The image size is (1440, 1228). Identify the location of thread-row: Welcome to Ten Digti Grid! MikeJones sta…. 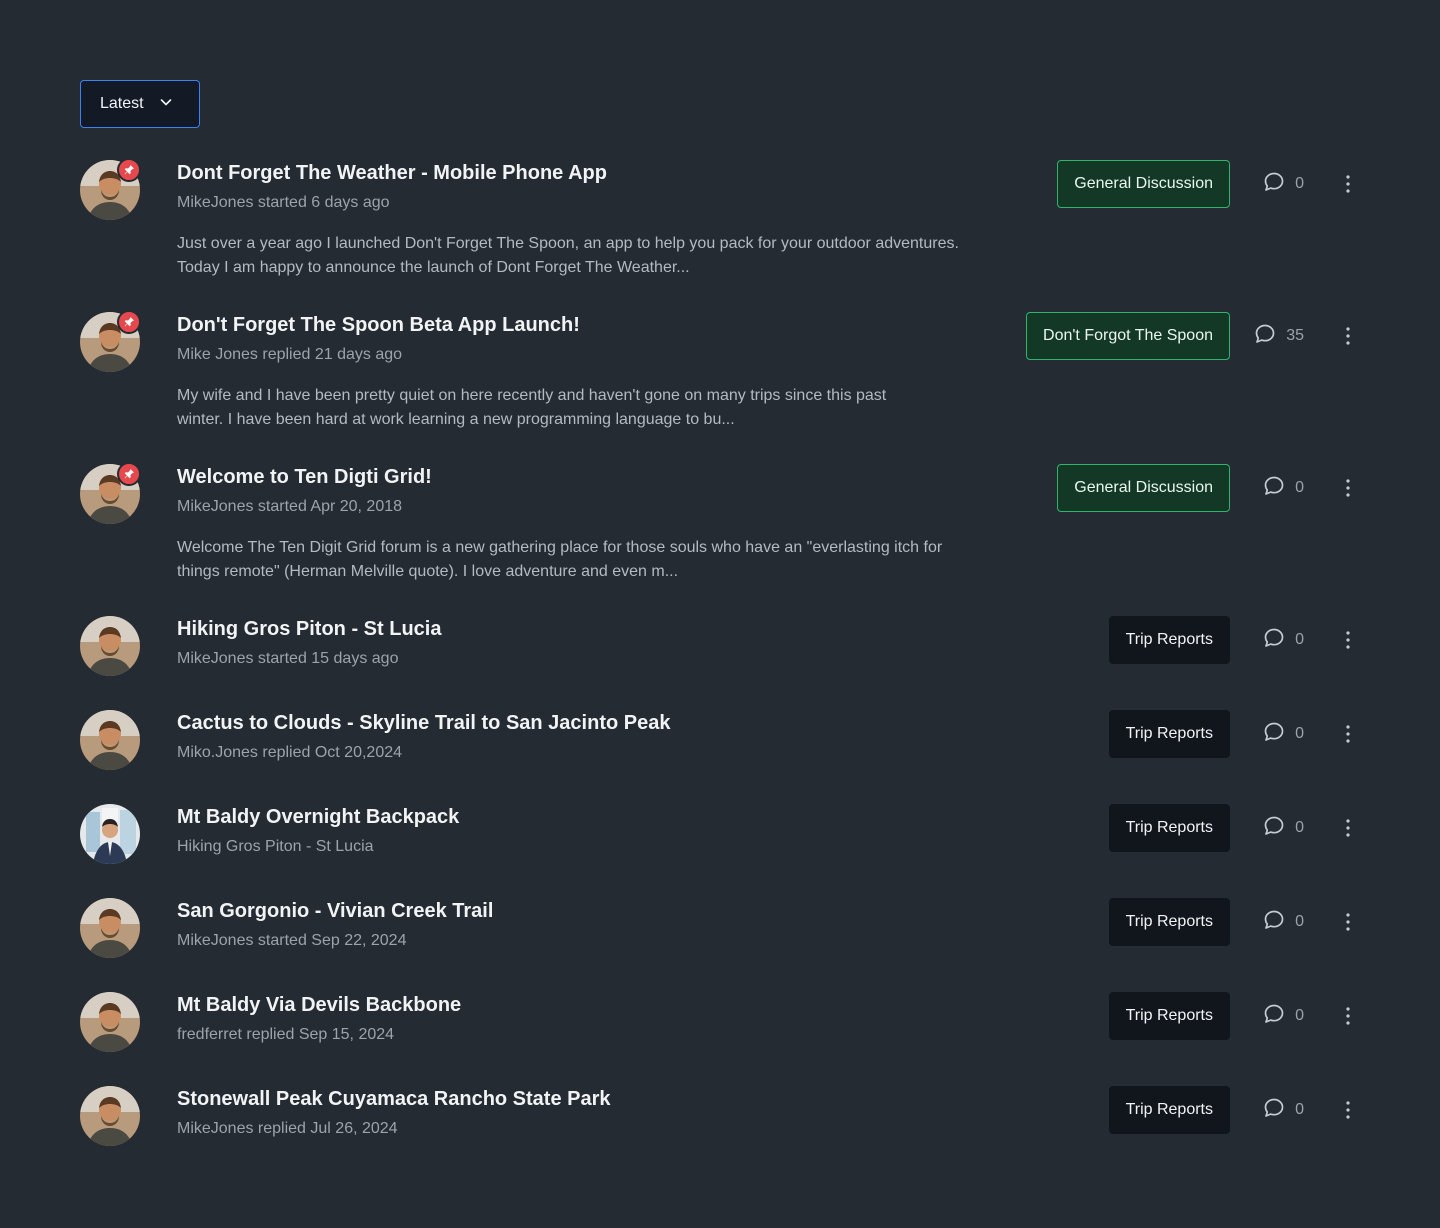
(730, 528).